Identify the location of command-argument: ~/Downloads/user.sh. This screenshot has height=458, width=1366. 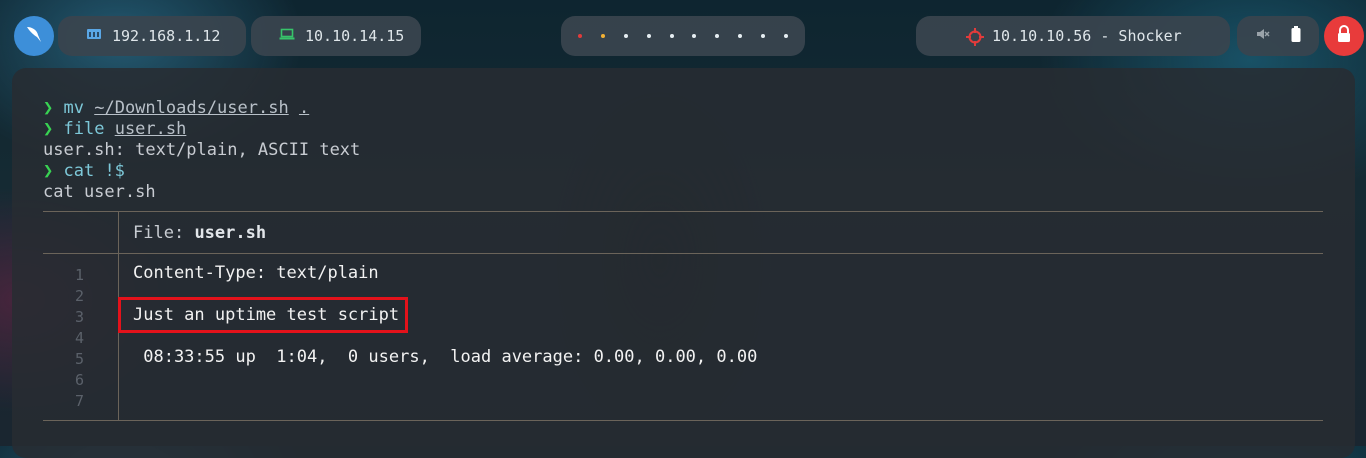
(191, 108).